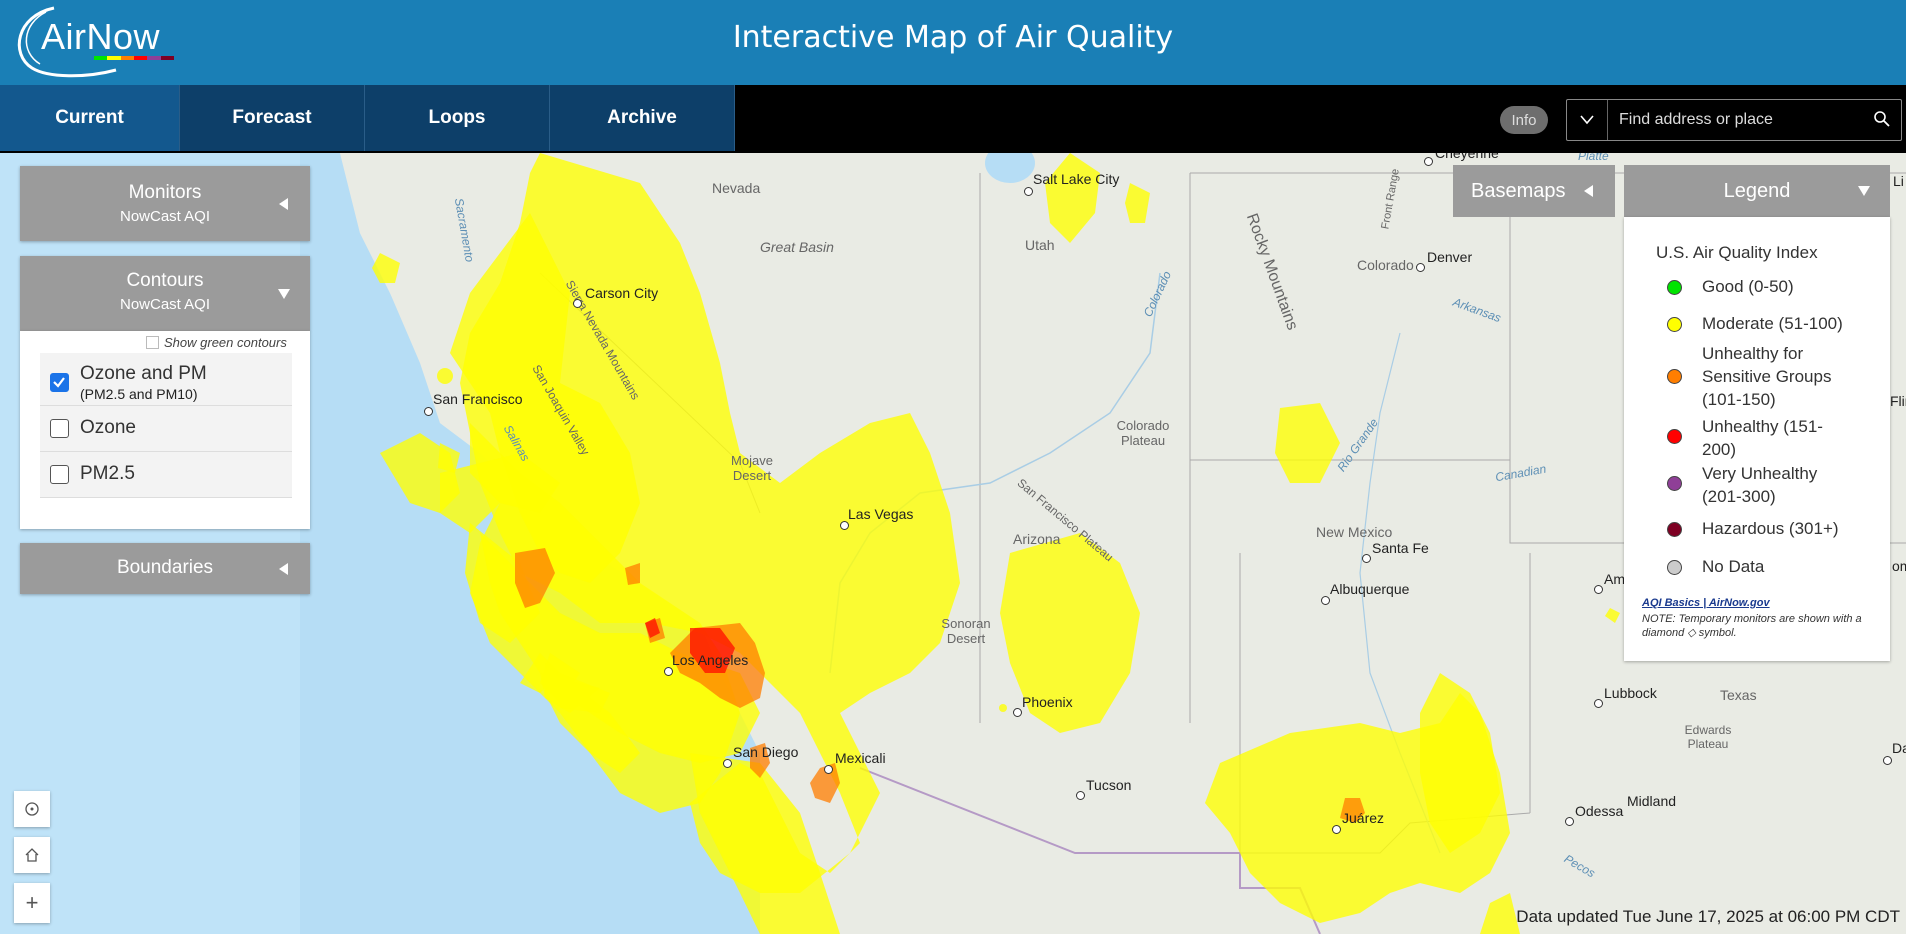 This screenshot has width=1906, height=934. I want to click on info-button: Info, so click(1524, 120).